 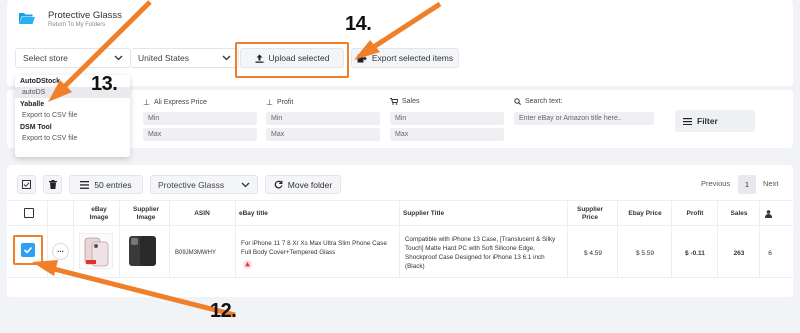 I want to click on cart-icon, so click(x=394, y=101).